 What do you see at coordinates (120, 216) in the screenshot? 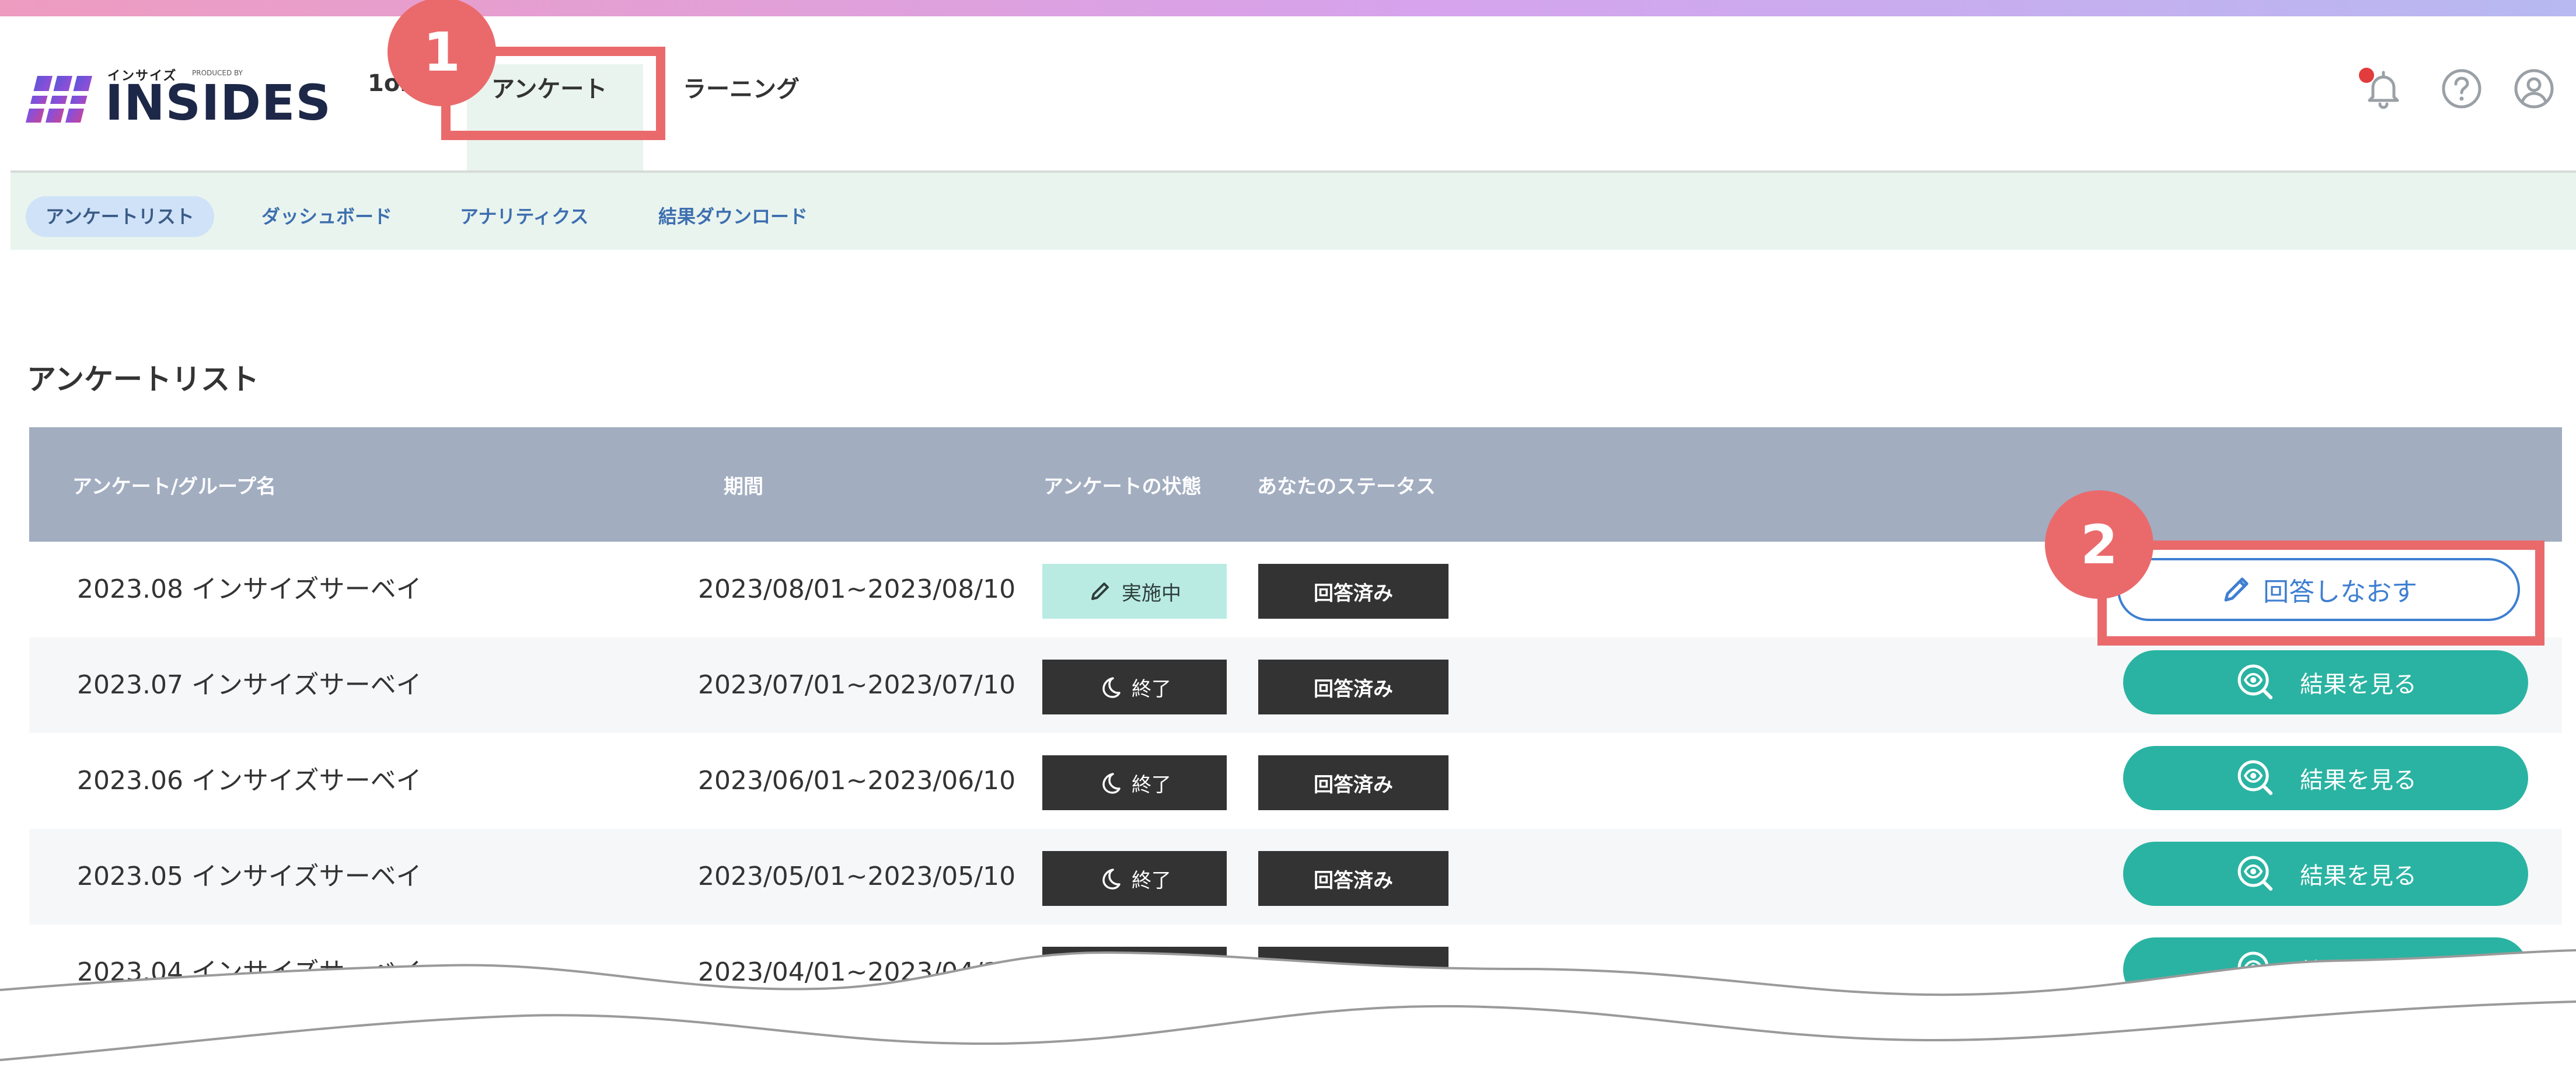
I see `subnav-item-survey-list: アンケートリスト` at bounding box center [120, 216].